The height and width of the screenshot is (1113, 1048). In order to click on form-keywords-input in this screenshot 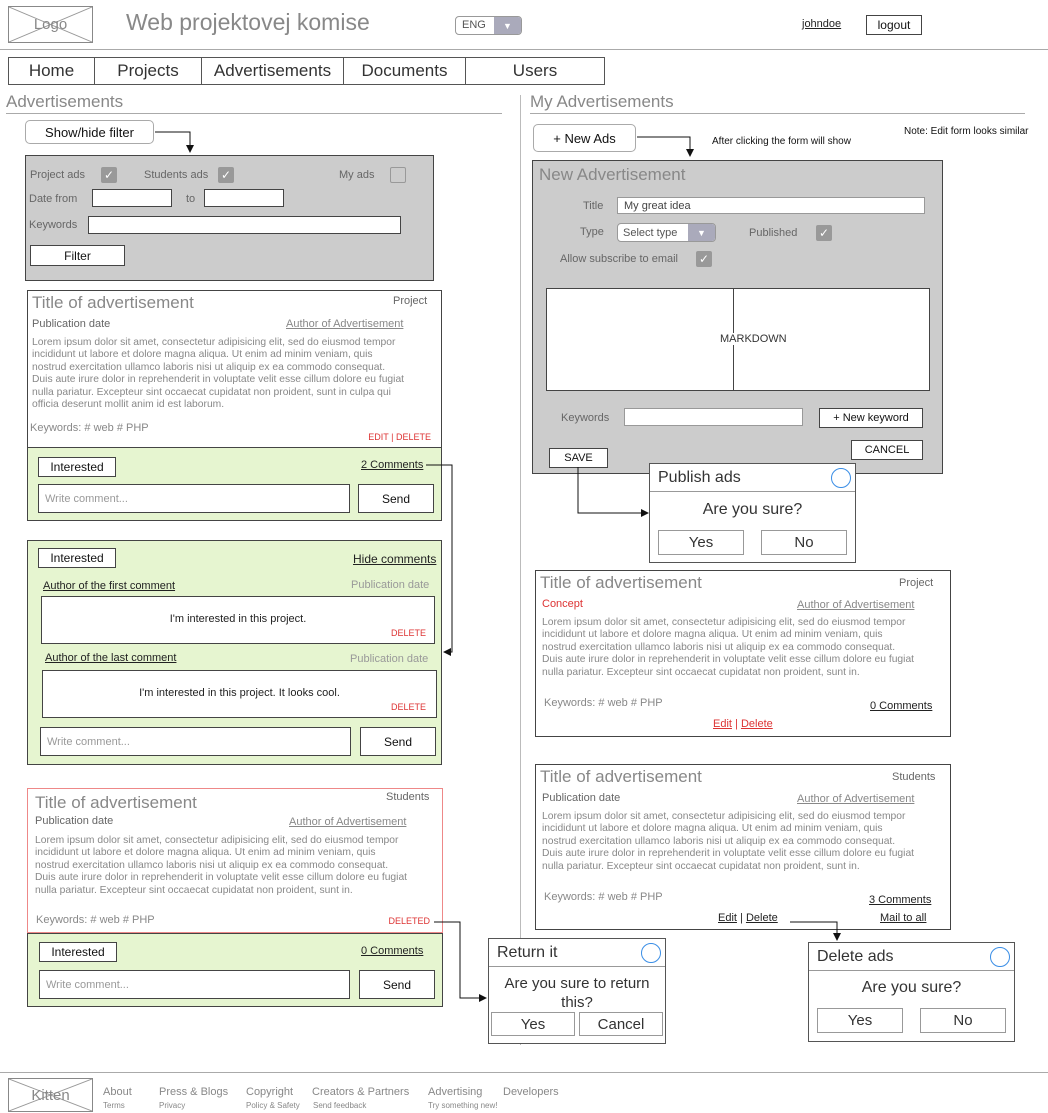, I will do `click(713, 417)`.